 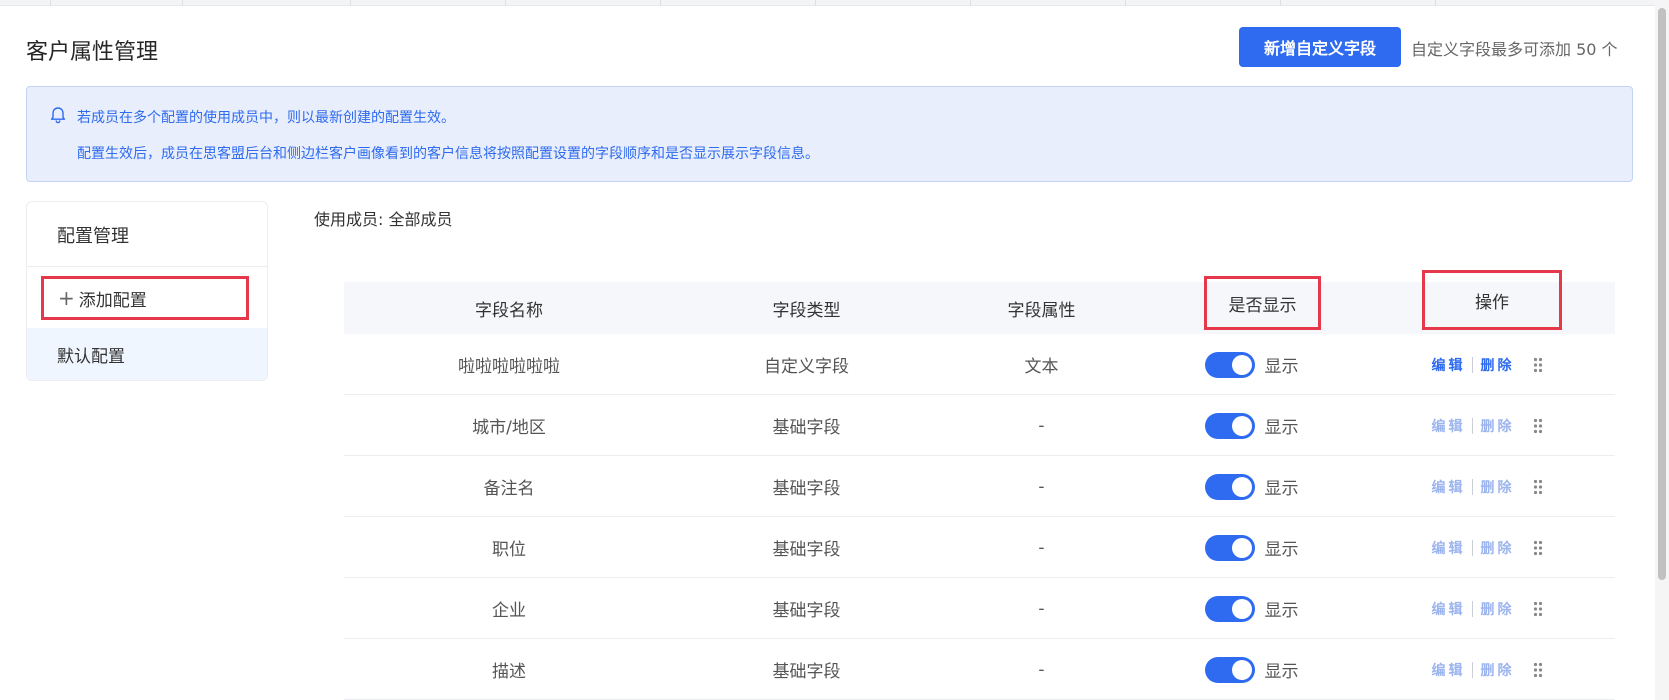 I want to click on page-scrollbar, so click(x=1662, y=350).